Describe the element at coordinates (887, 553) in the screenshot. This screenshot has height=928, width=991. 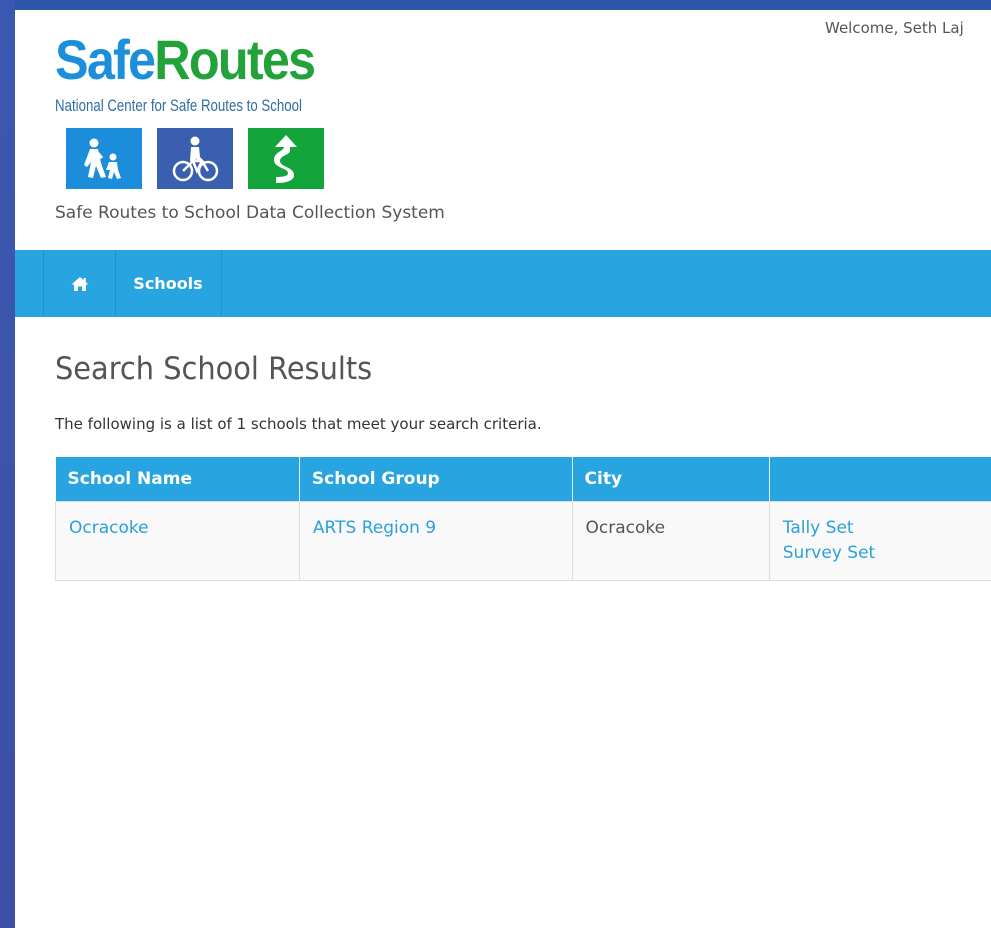
I see `survey-set-link: Survey Set` at that location.